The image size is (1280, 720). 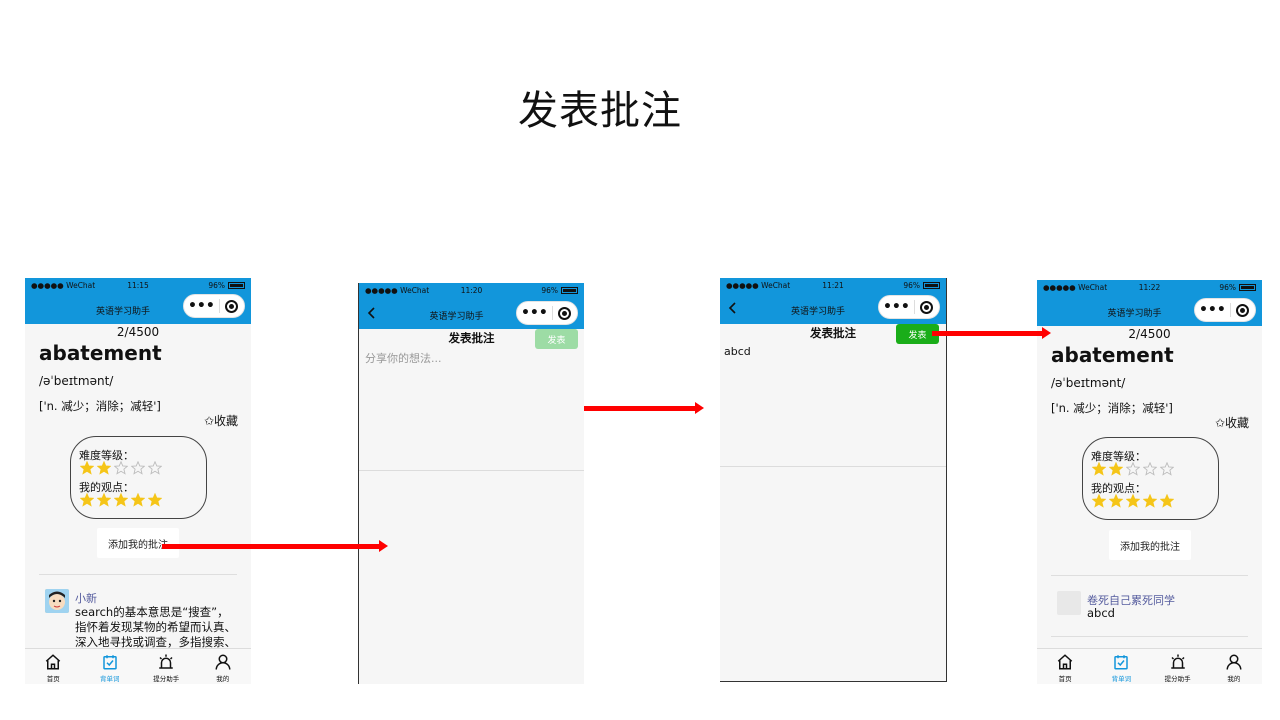 I want to click on slide-title: 发表批注, so click(x=600, y=111).